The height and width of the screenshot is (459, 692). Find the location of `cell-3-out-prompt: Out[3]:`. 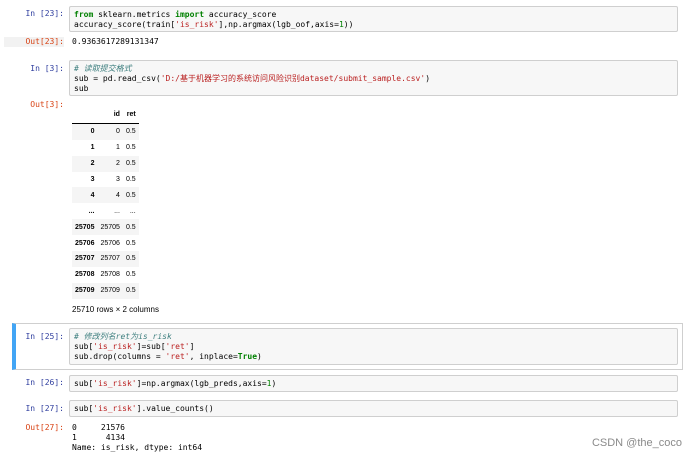

cell-3-out-prompt: Out[3]: is located at coordinates (47, 104).